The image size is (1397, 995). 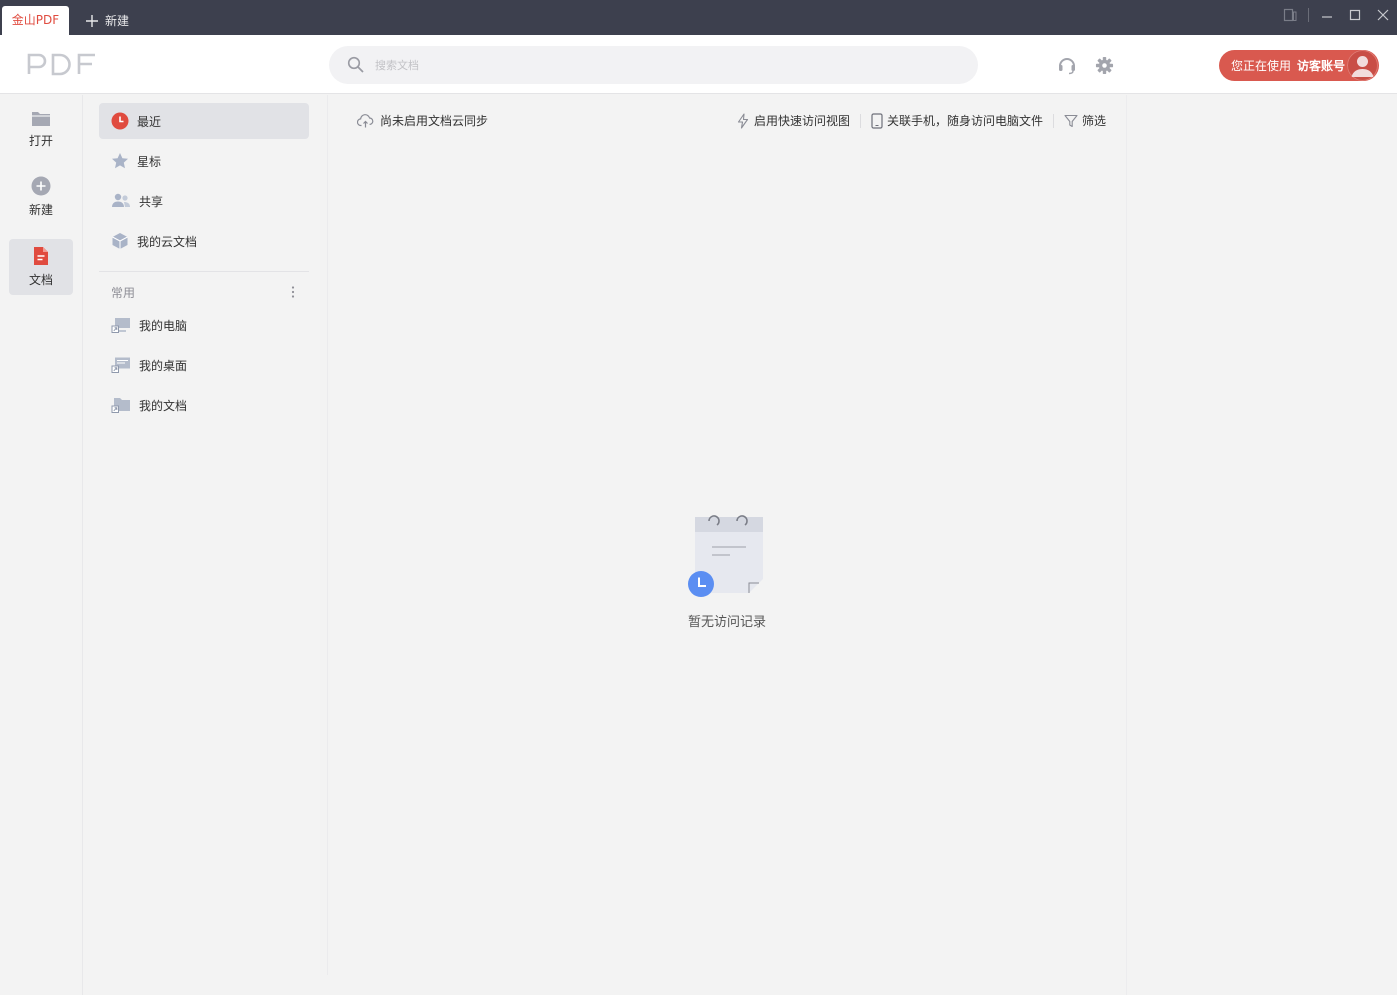 I want to click on maximize-icon, so click(x=1355, y=15).